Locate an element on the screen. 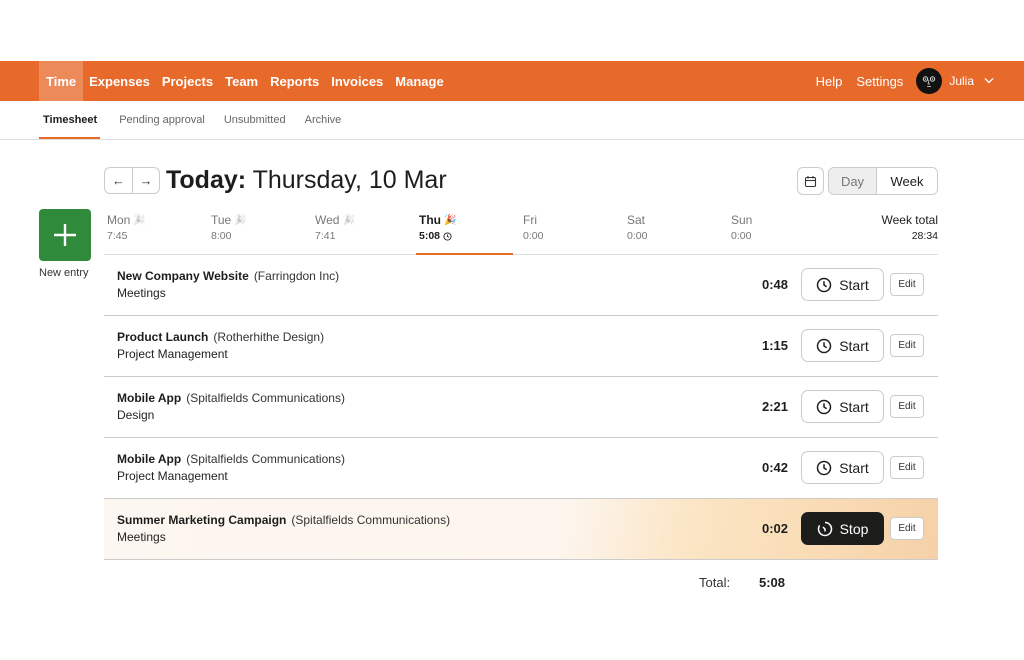 The height and width of the screenshot is (660, 1024). avatar-face-icon is located at coordinates (929, 81).